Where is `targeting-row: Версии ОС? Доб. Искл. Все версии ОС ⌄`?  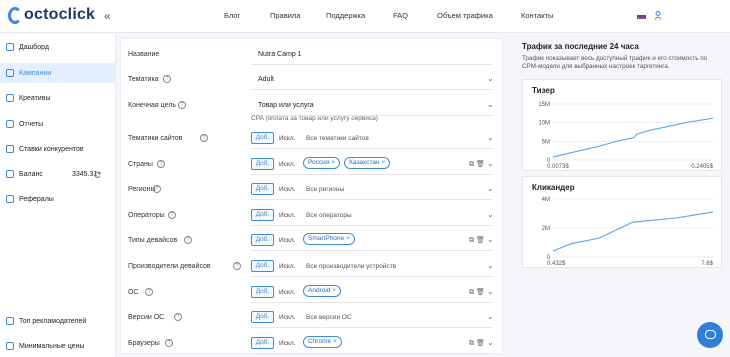 targeting-row: Версии ОС? Доб. Искл. Все версии ОС ⌄ is located at coordinates (312, 318).